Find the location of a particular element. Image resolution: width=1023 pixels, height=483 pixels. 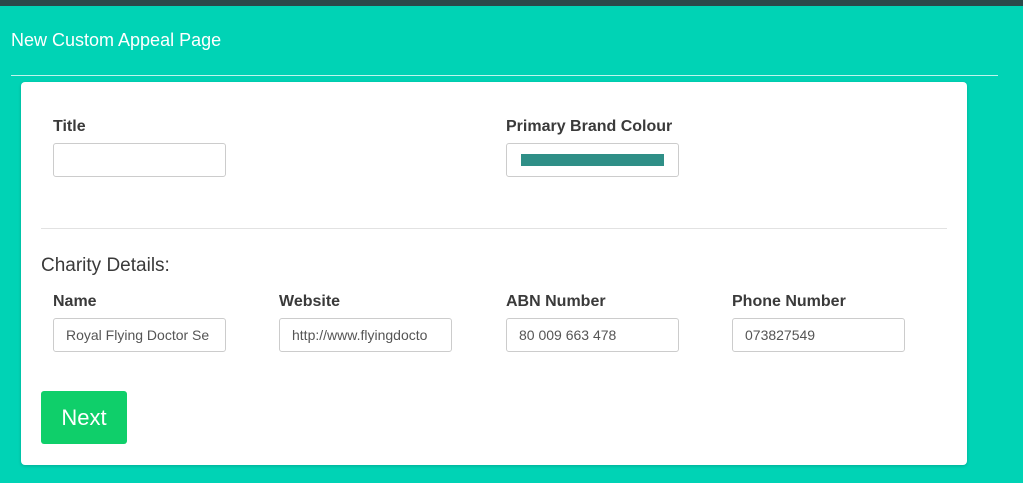

top-bar is located at coordinates (511, 3).